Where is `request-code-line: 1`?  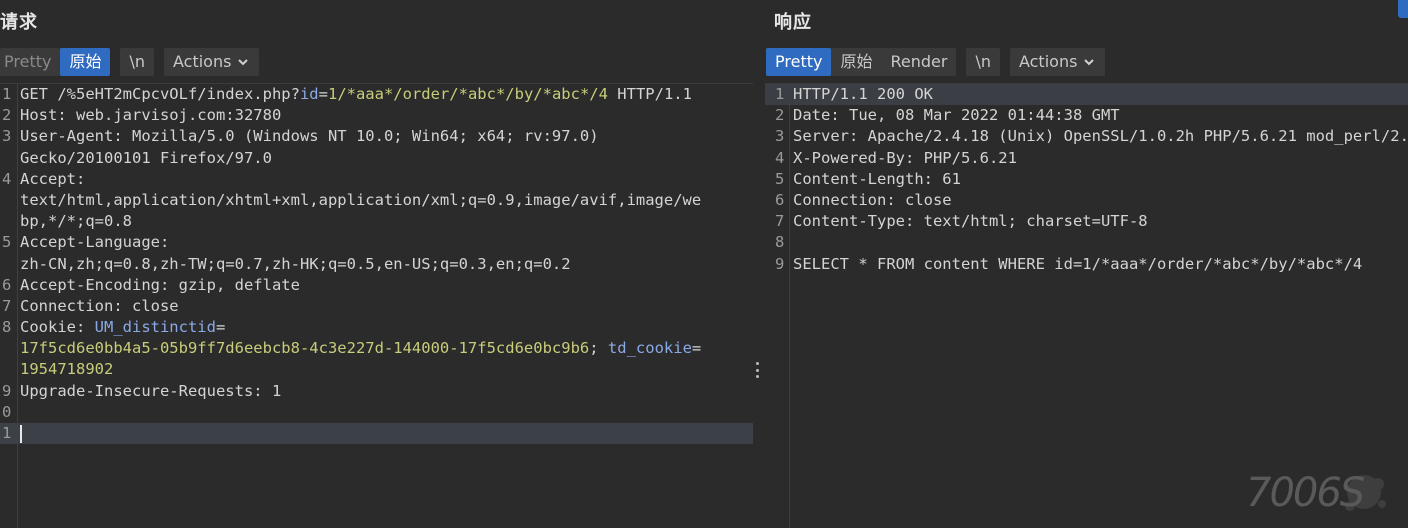 request-code-line: 1 is located at coordinates (376, 434).